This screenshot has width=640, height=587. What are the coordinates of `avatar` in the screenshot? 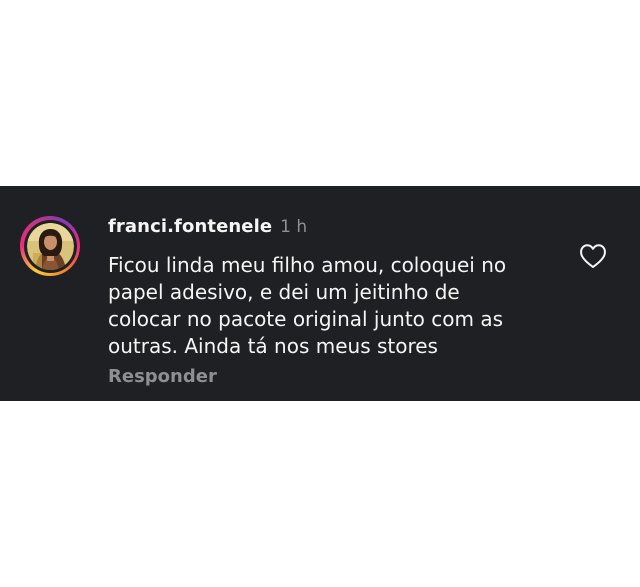 It's located at (50, 246).